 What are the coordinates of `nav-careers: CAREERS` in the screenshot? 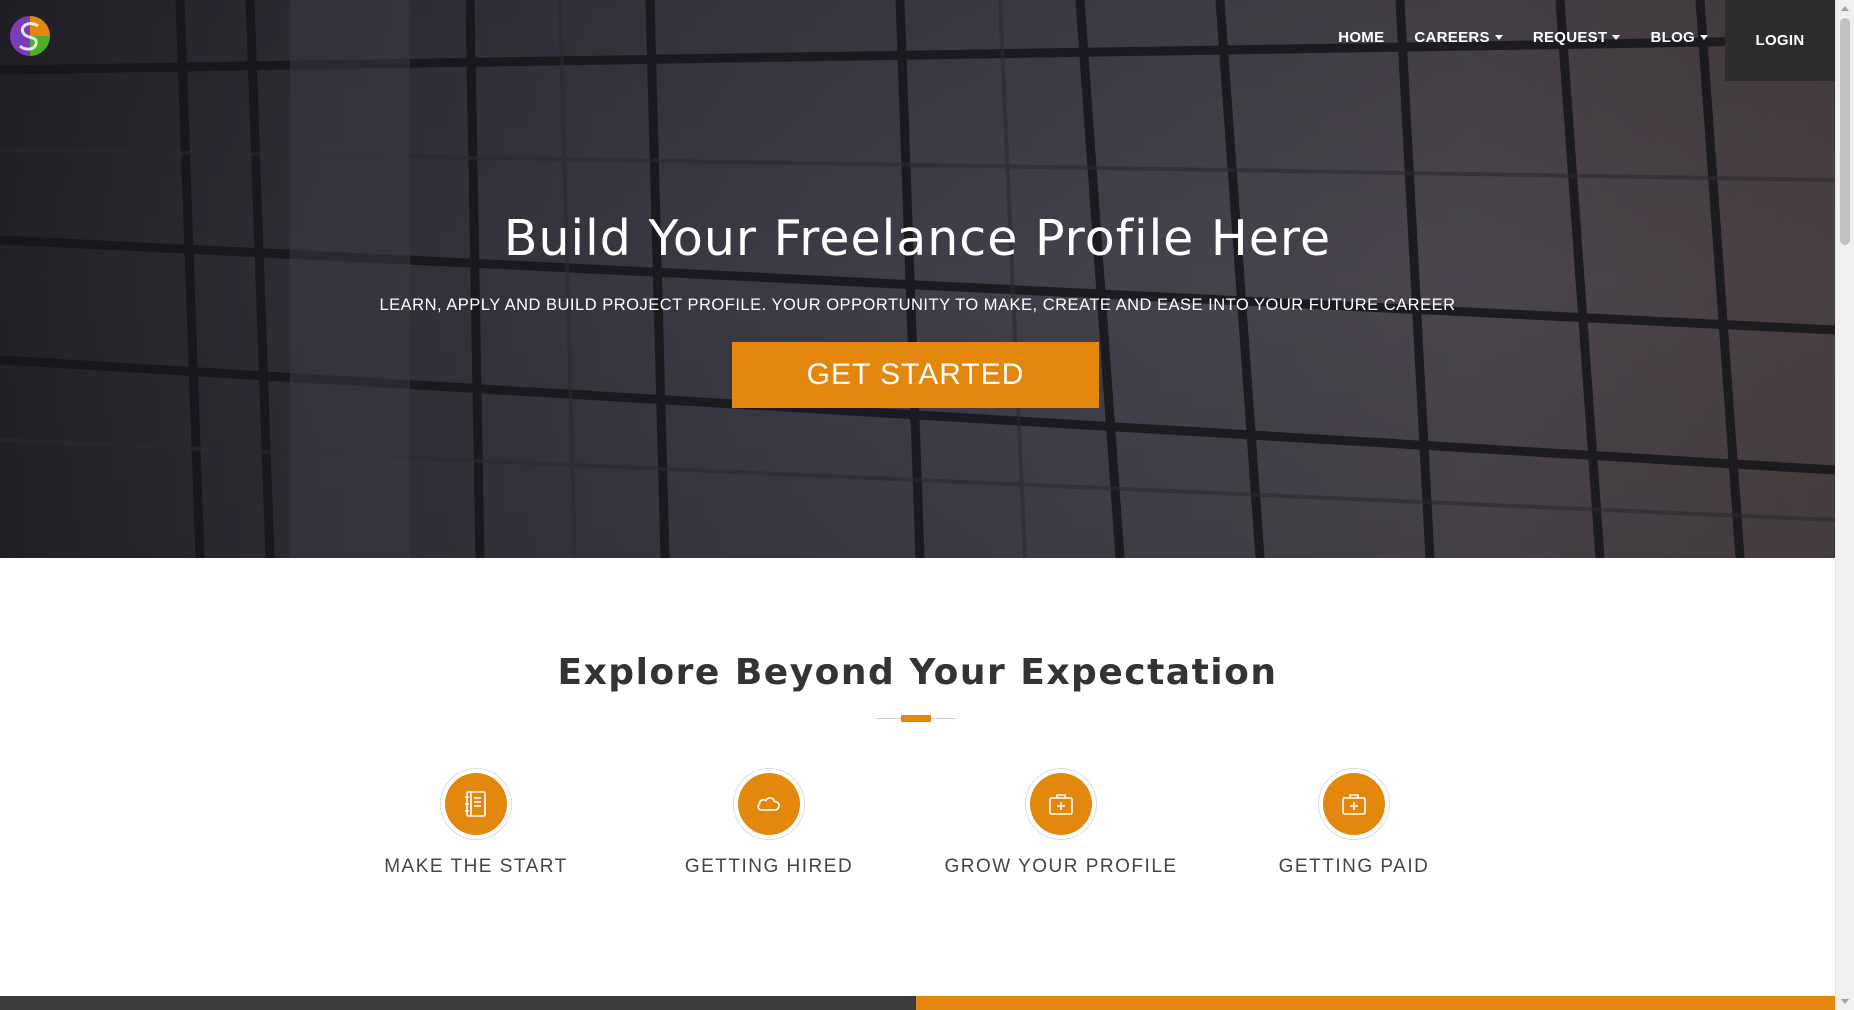 It's located at (1458, 37).